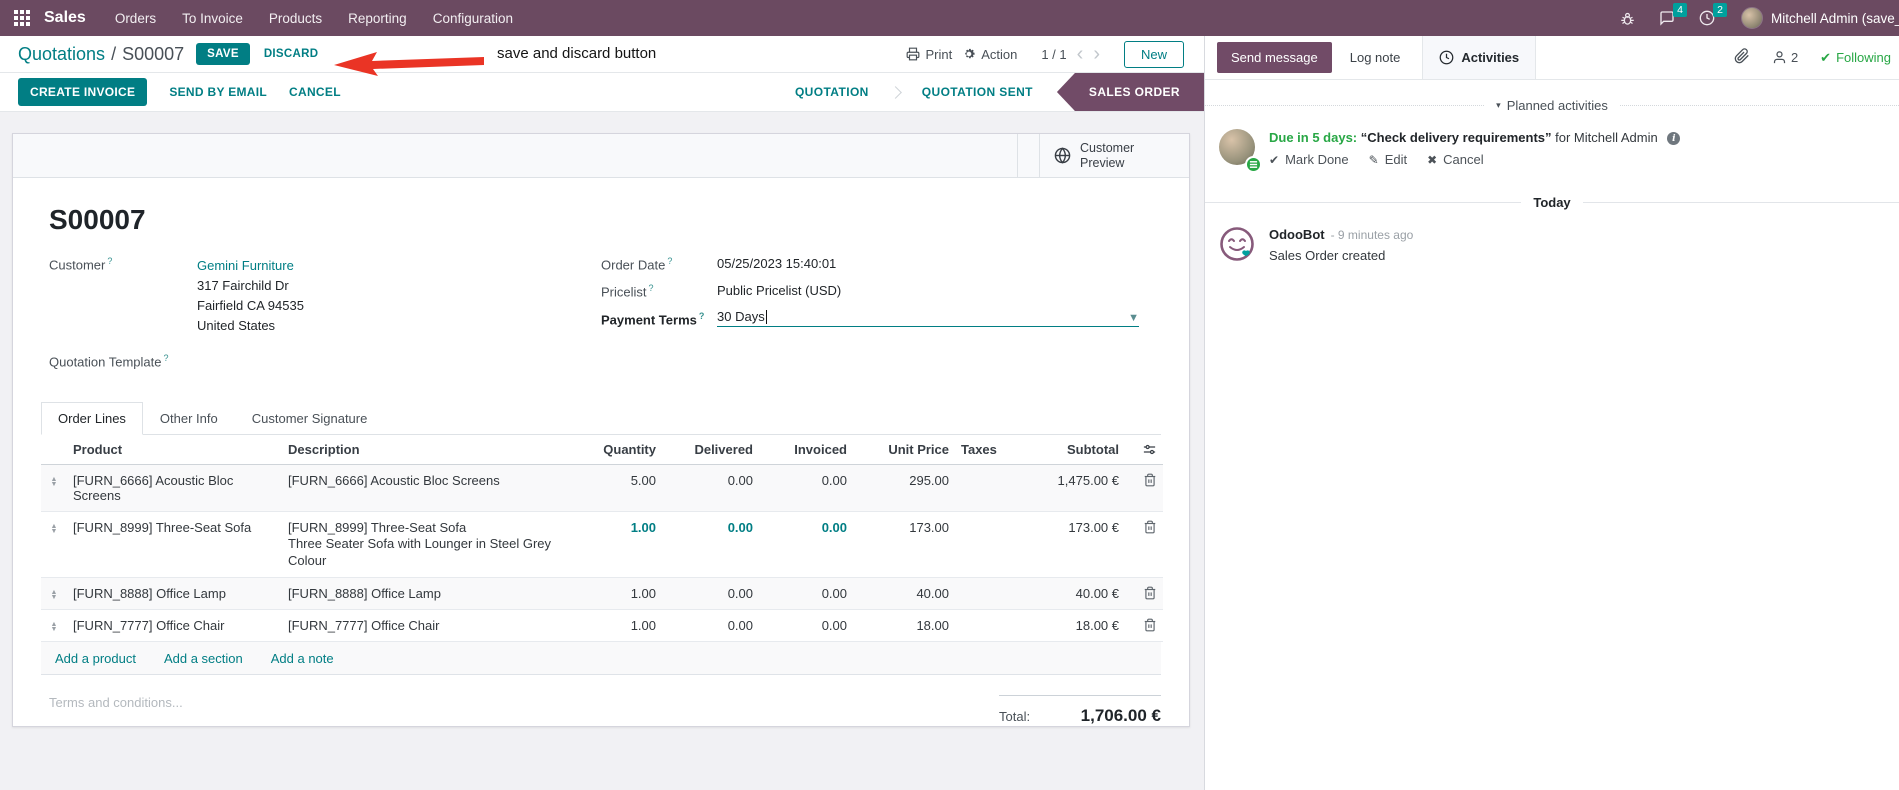 This screenshot has height=790, width=1899. Describe the element at coordinates (1432, 160) in the screenshot. I see `x-icon: ✖` at that location.